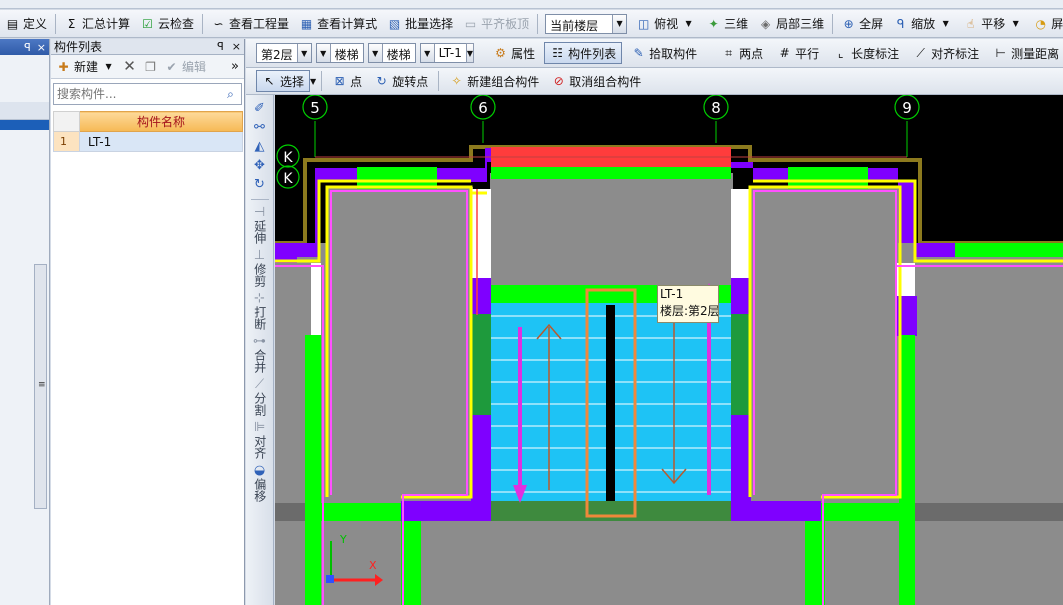  I want to click on point-button: ⊠ 点, so click(347, 81).